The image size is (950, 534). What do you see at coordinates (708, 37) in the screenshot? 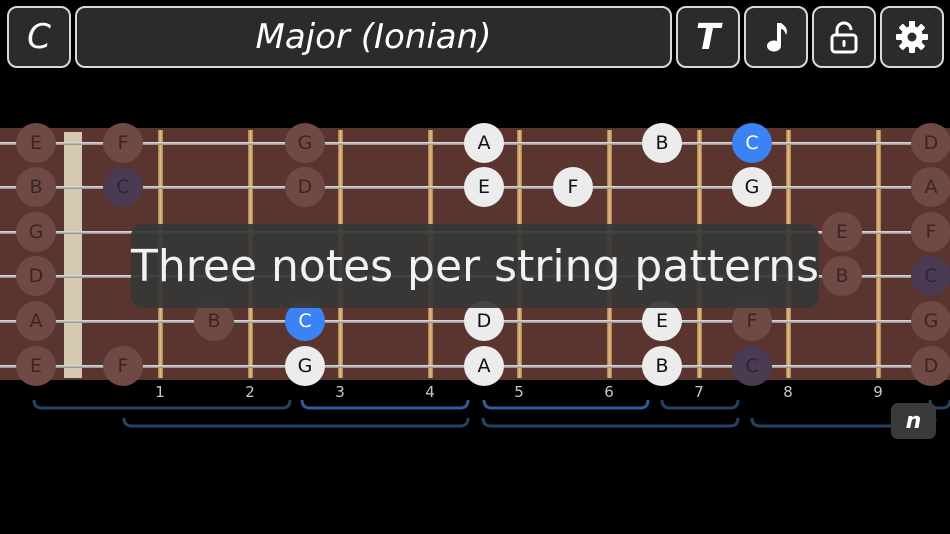
I see `note-text-toggle-button: T` at bounding box center [708, 37].